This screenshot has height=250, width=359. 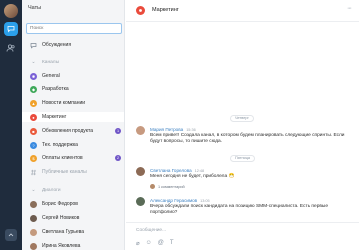 I want to click on channel-title: Маркетинг, so click(x=165, y=10).